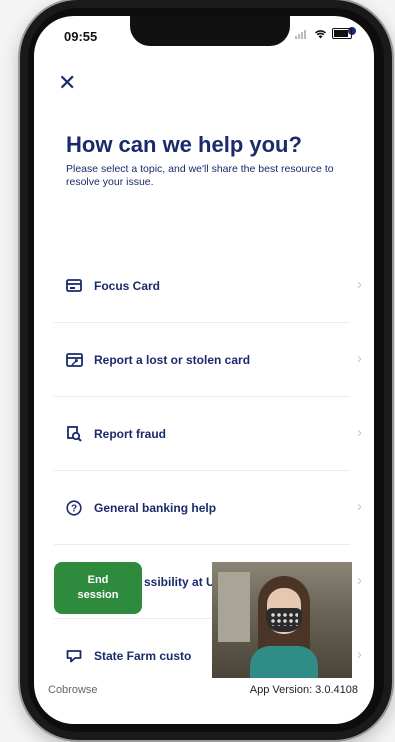 This screenshot has height=742, width=395. I want to click on topic-label: General banking help, so click(155, 507).